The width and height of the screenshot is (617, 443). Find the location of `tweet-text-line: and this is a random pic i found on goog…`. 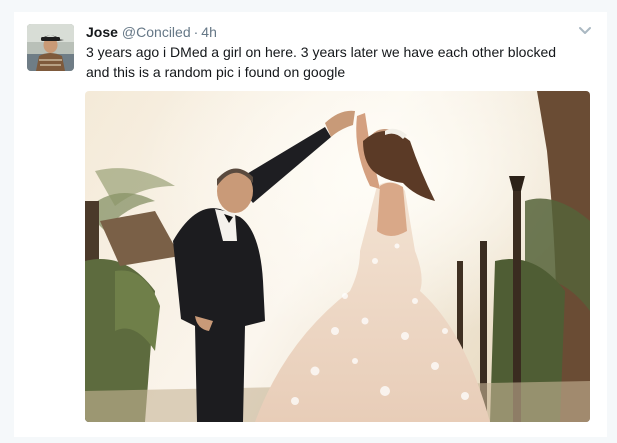

tweet-text-line: and this is a random pic i found on goog… is located at coordinates (216, 72).